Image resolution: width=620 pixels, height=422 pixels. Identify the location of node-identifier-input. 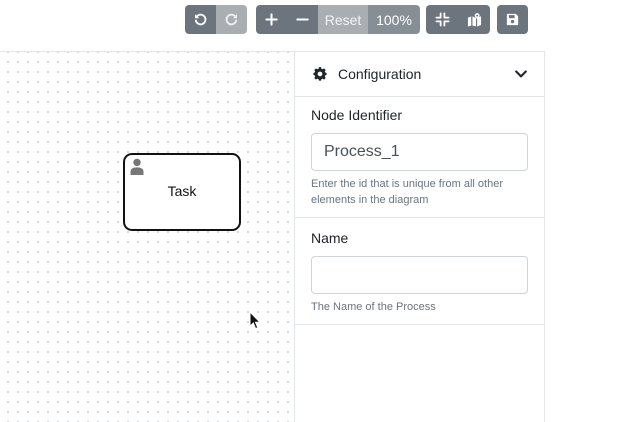
(419, 152).